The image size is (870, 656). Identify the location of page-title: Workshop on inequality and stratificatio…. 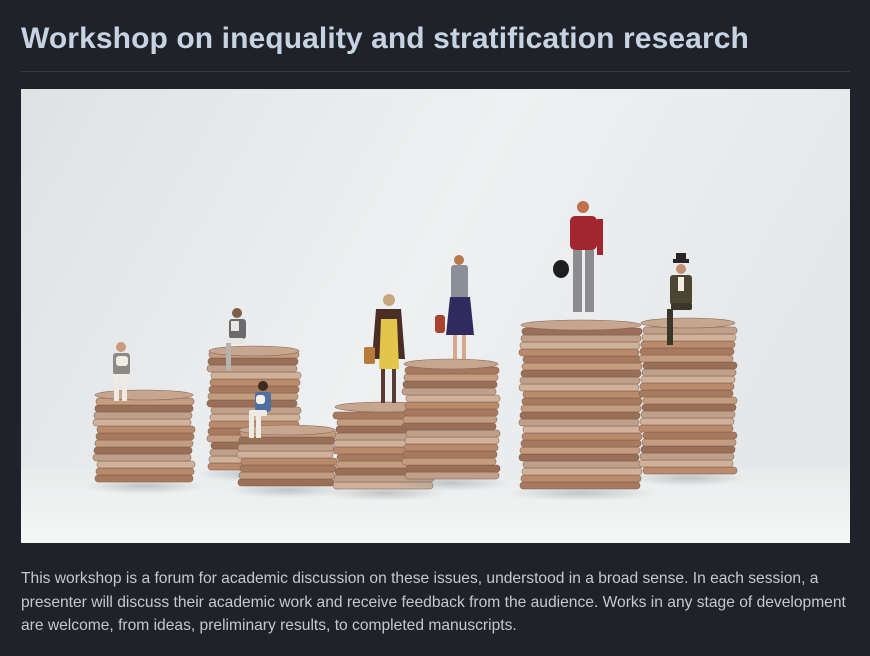
(385, 38).